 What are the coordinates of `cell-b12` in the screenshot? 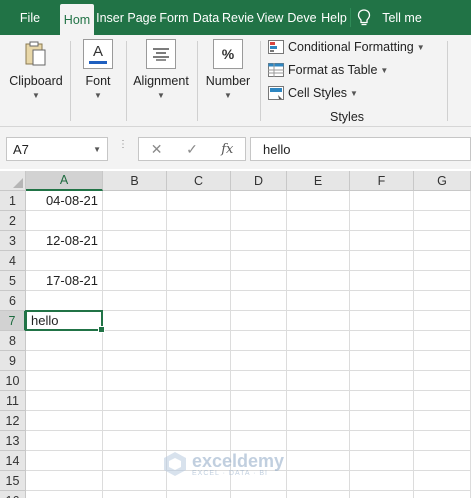 It's located at (135, 421).